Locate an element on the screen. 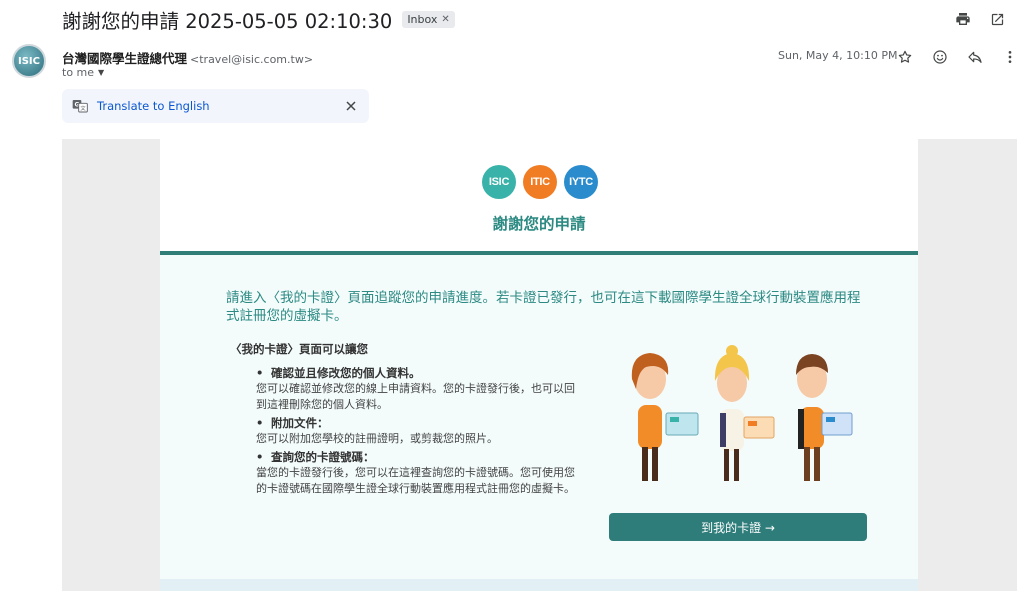 This screenshot has height=591, width=1024. brand-logos: ISIC ITIC IYTC is located at coordinates (540, 182).